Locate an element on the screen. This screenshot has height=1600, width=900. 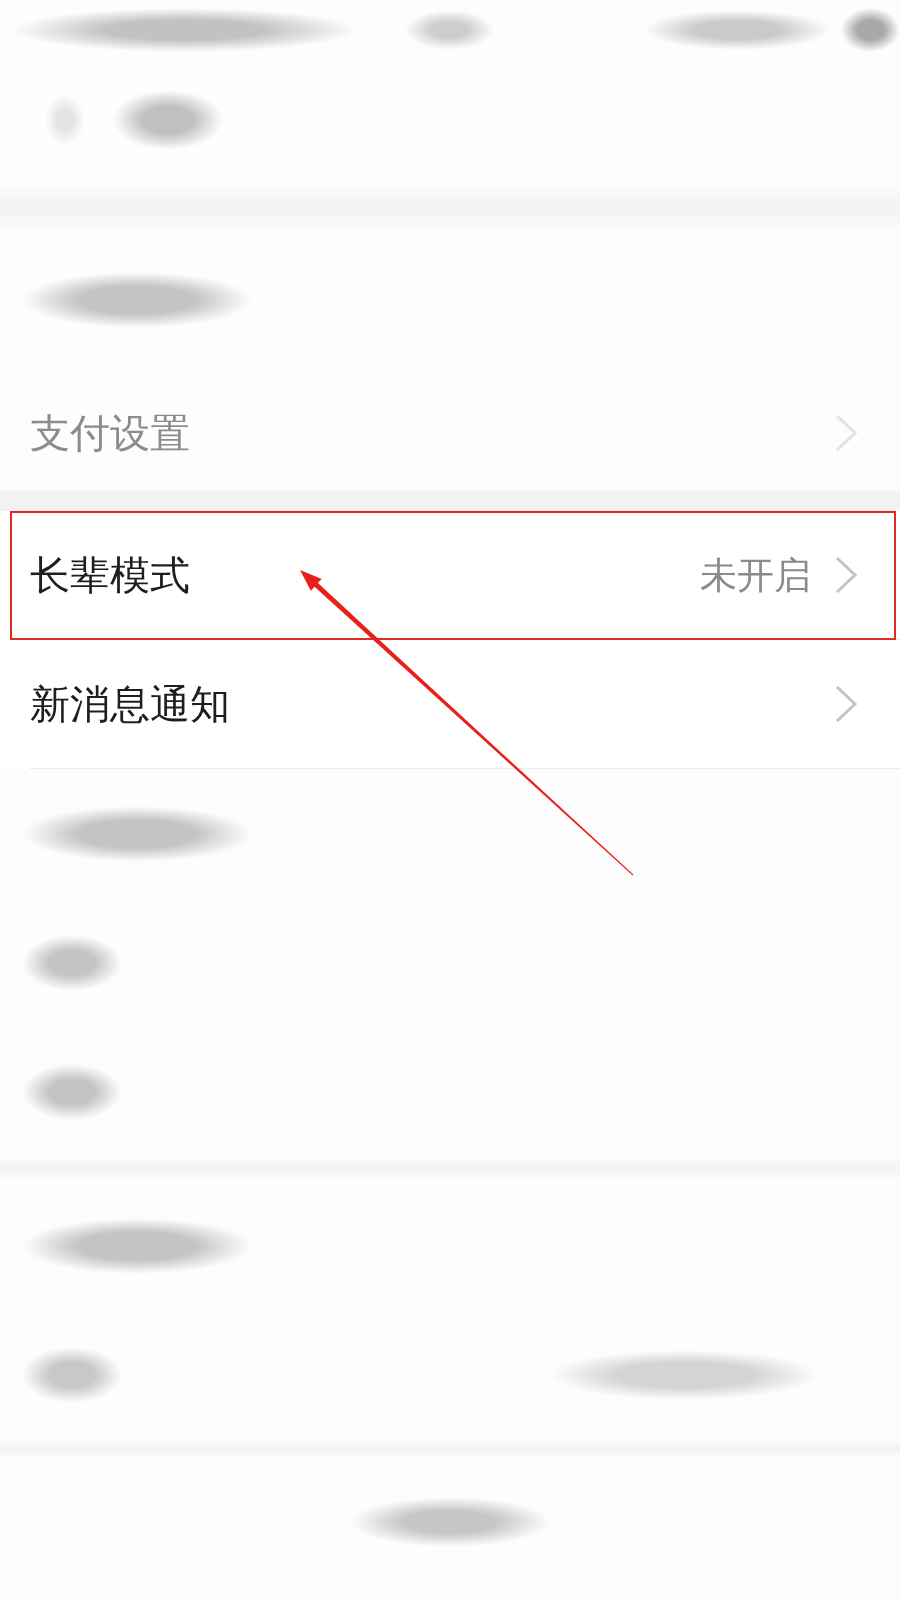
setting-label: 支付设置 is located at coordinates (110, 432).